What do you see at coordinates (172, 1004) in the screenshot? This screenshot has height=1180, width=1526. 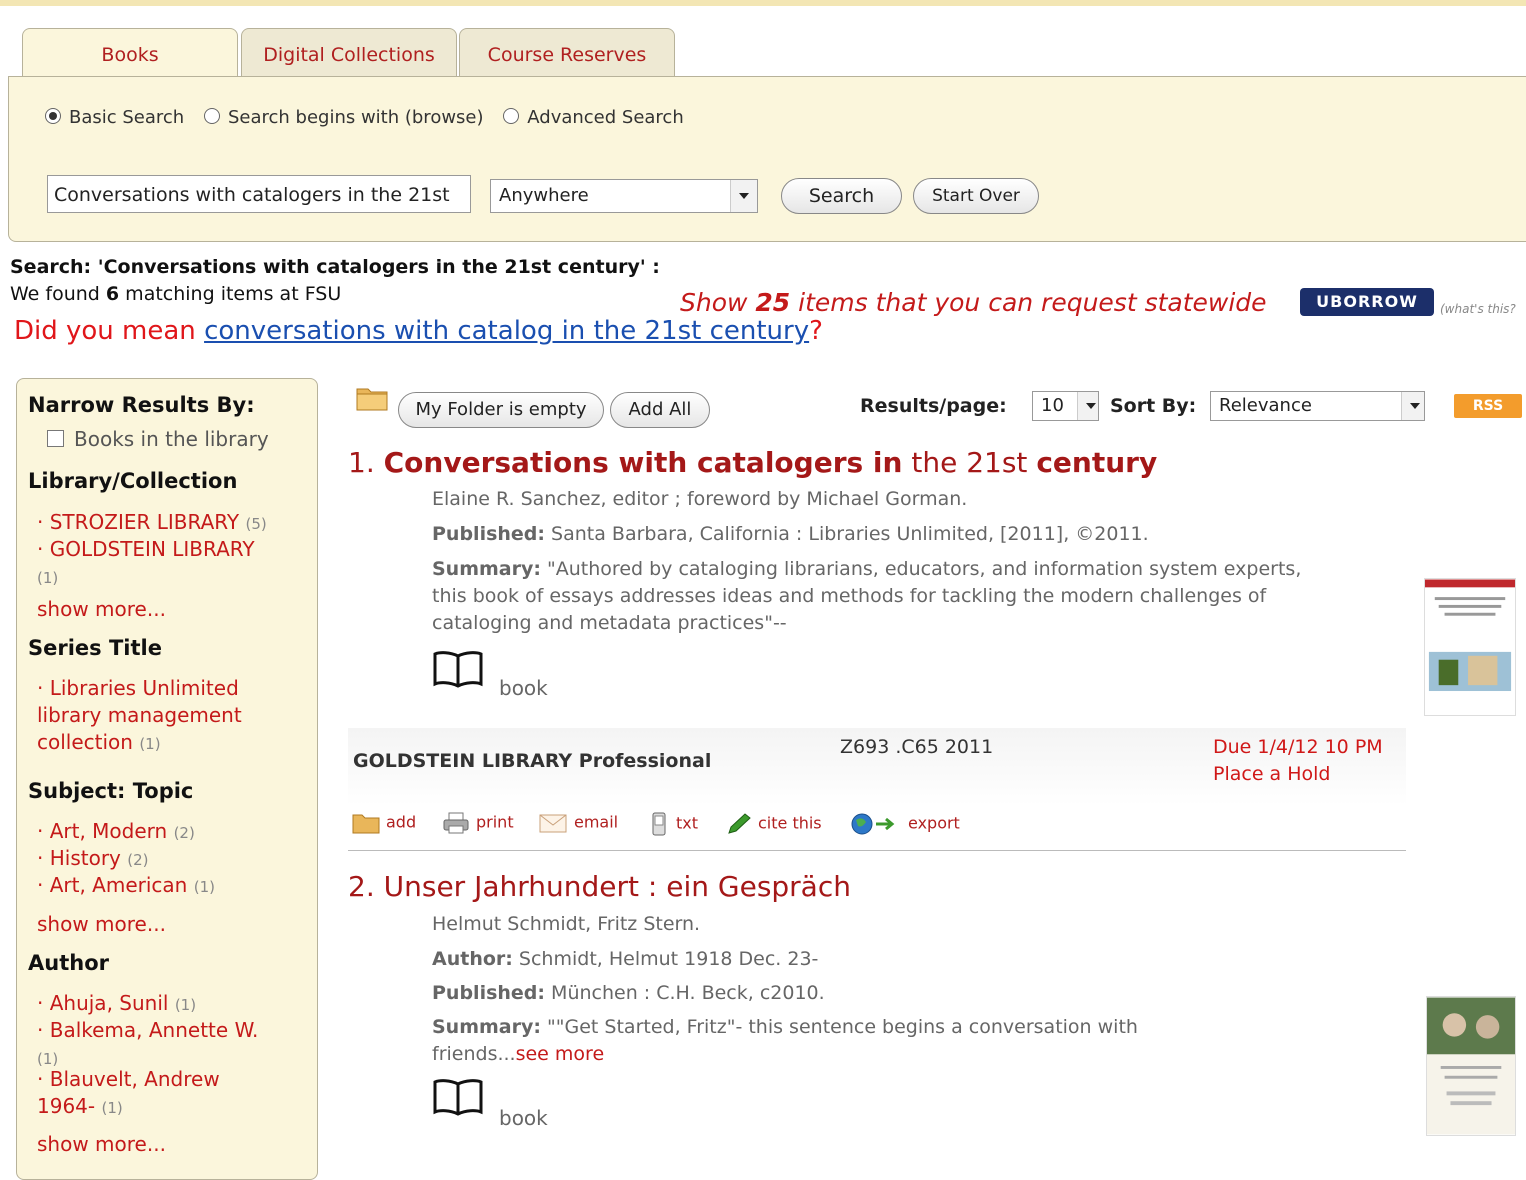 I see `facet-item: · Ahuja, Sunil (1)` at bounding box center [172, 1004].